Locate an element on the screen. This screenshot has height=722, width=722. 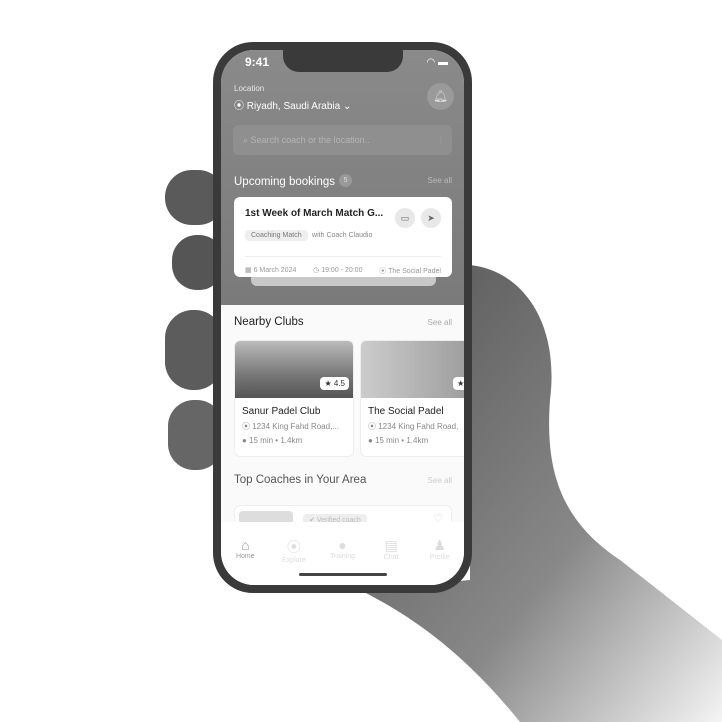
navigation-arrow-icon: ➤ is located at coordinates (431, 218).